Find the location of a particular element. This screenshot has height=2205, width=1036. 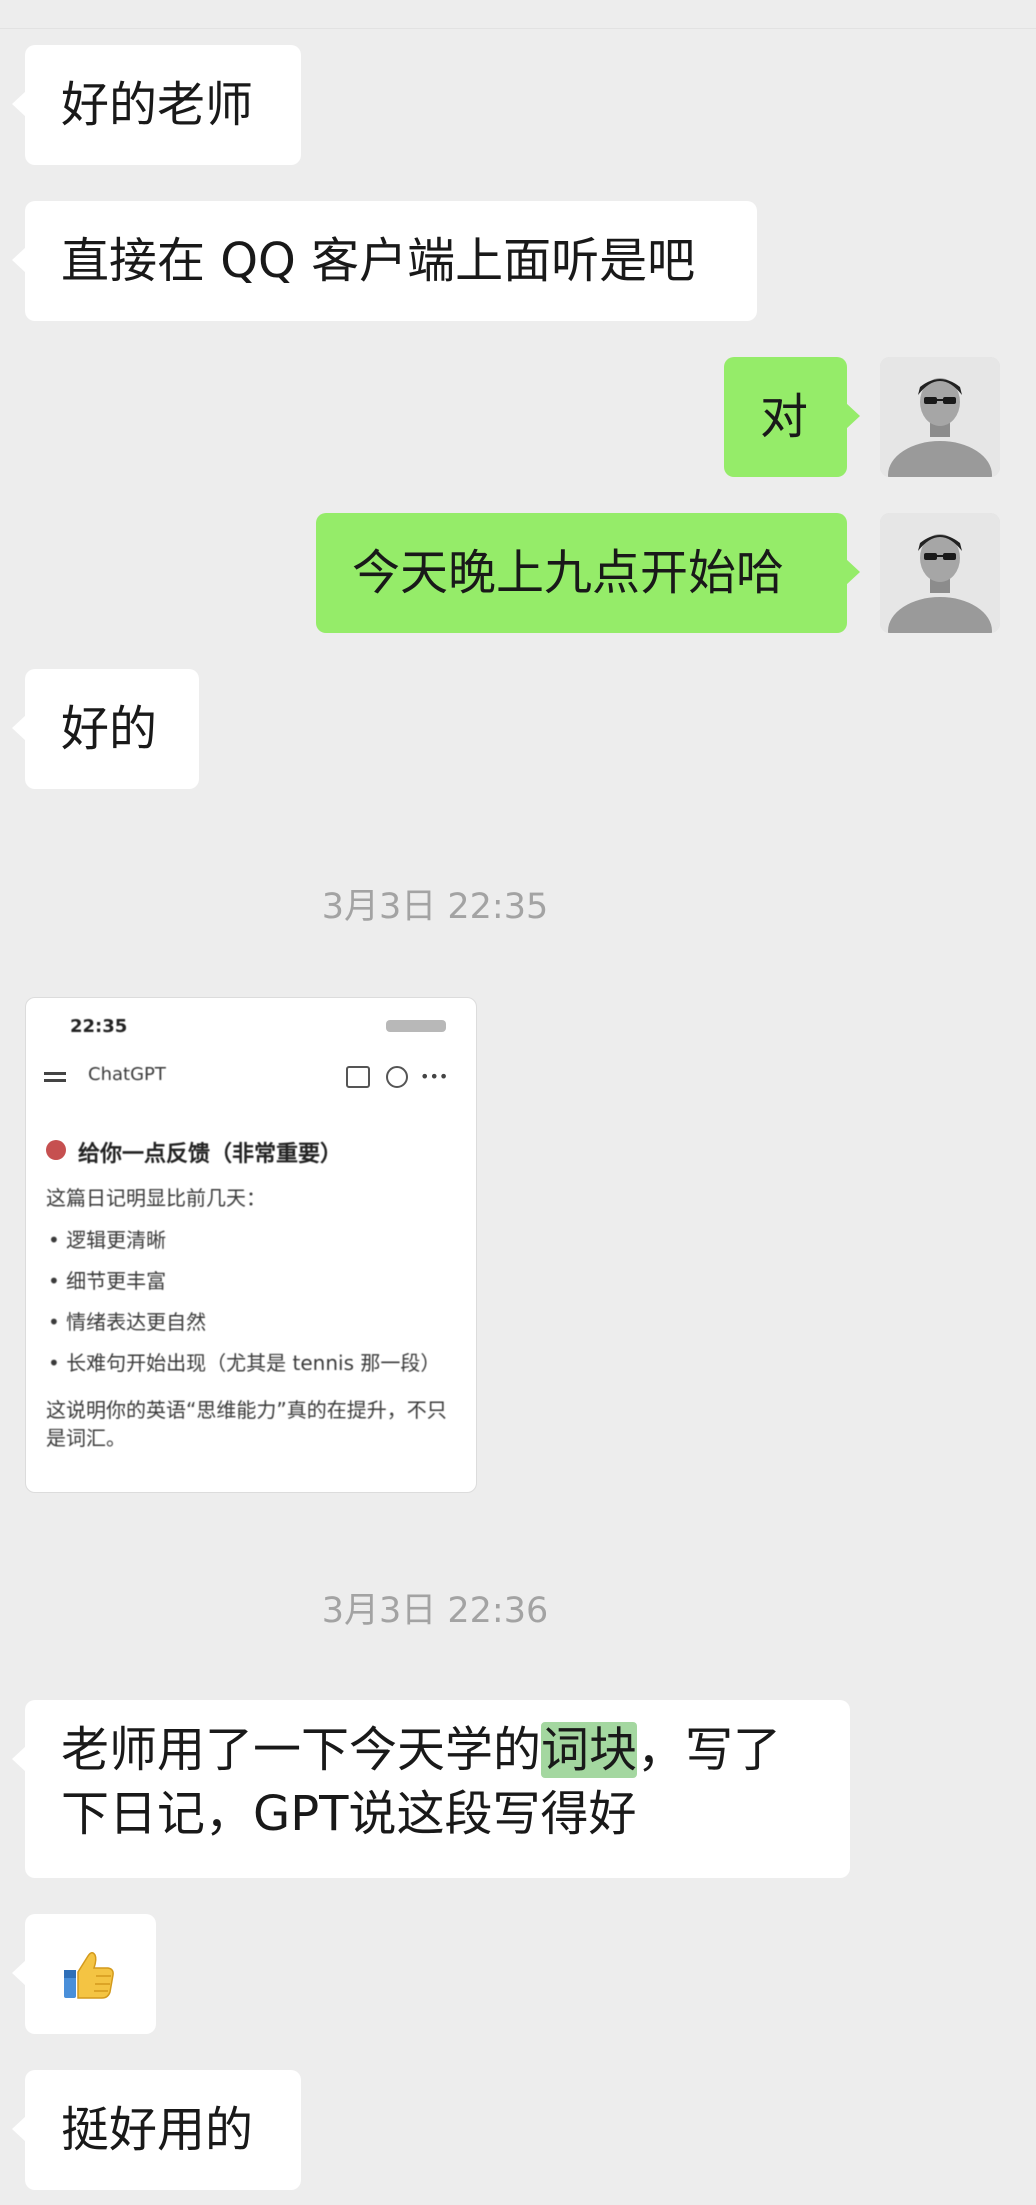

message-text: 好的 is located at coordinates (109, 729).